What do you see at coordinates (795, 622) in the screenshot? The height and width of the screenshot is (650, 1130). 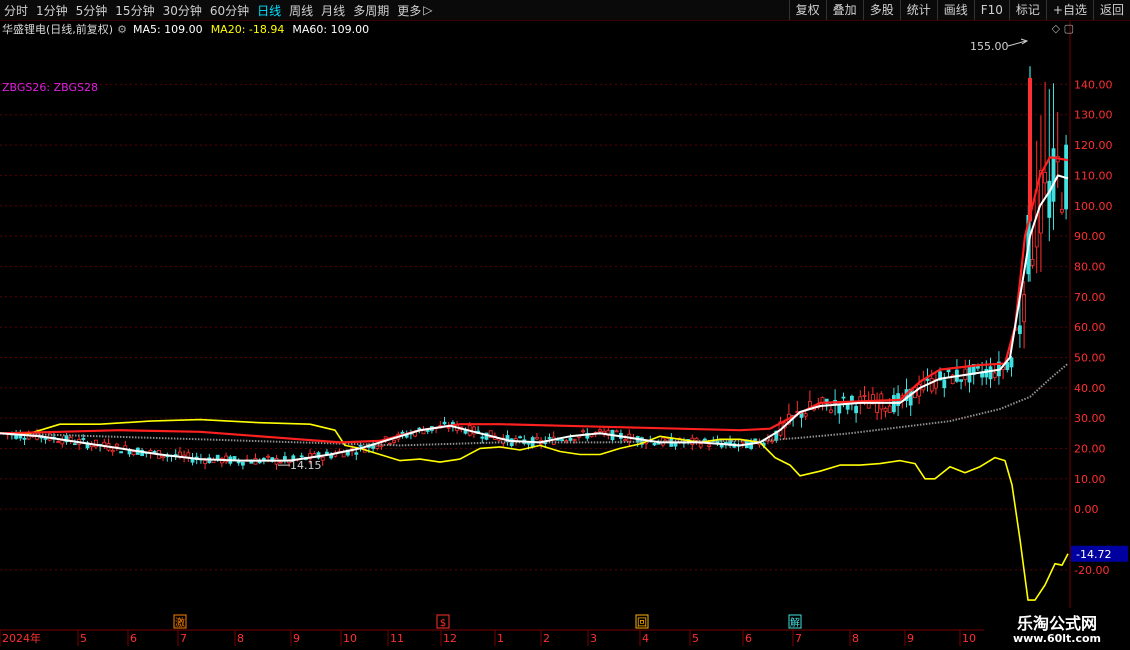 I see `event-marker-label-3: 解` at bounding box center [795, 622].